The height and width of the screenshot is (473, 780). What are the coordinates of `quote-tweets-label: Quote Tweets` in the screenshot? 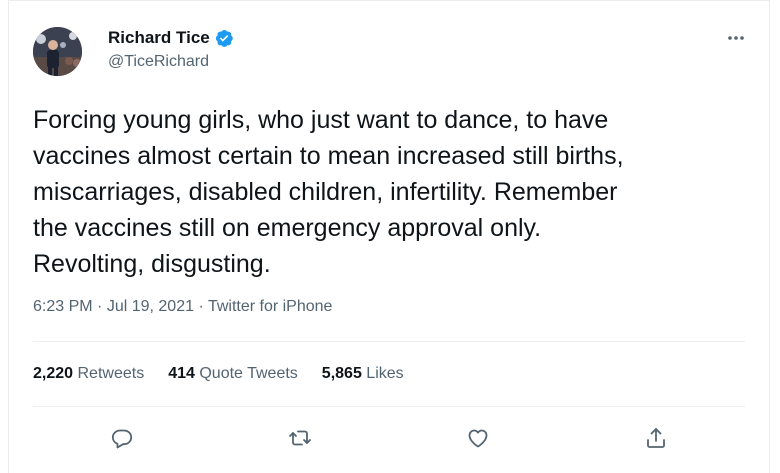 It's located at (248, 373).